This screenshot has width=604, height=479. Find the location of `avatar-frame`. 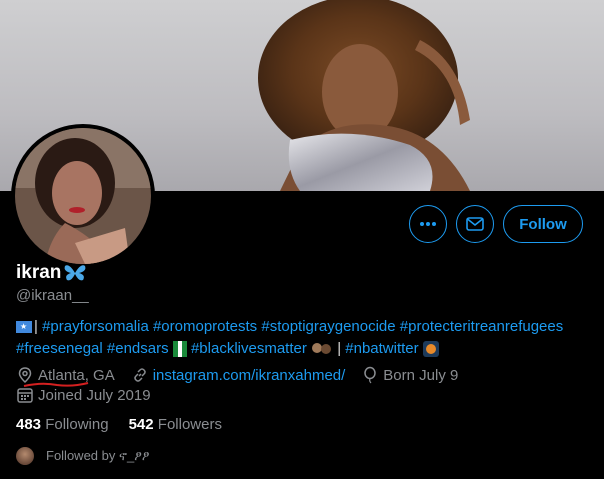

avatar-frame is located at coordinates (83, 196).